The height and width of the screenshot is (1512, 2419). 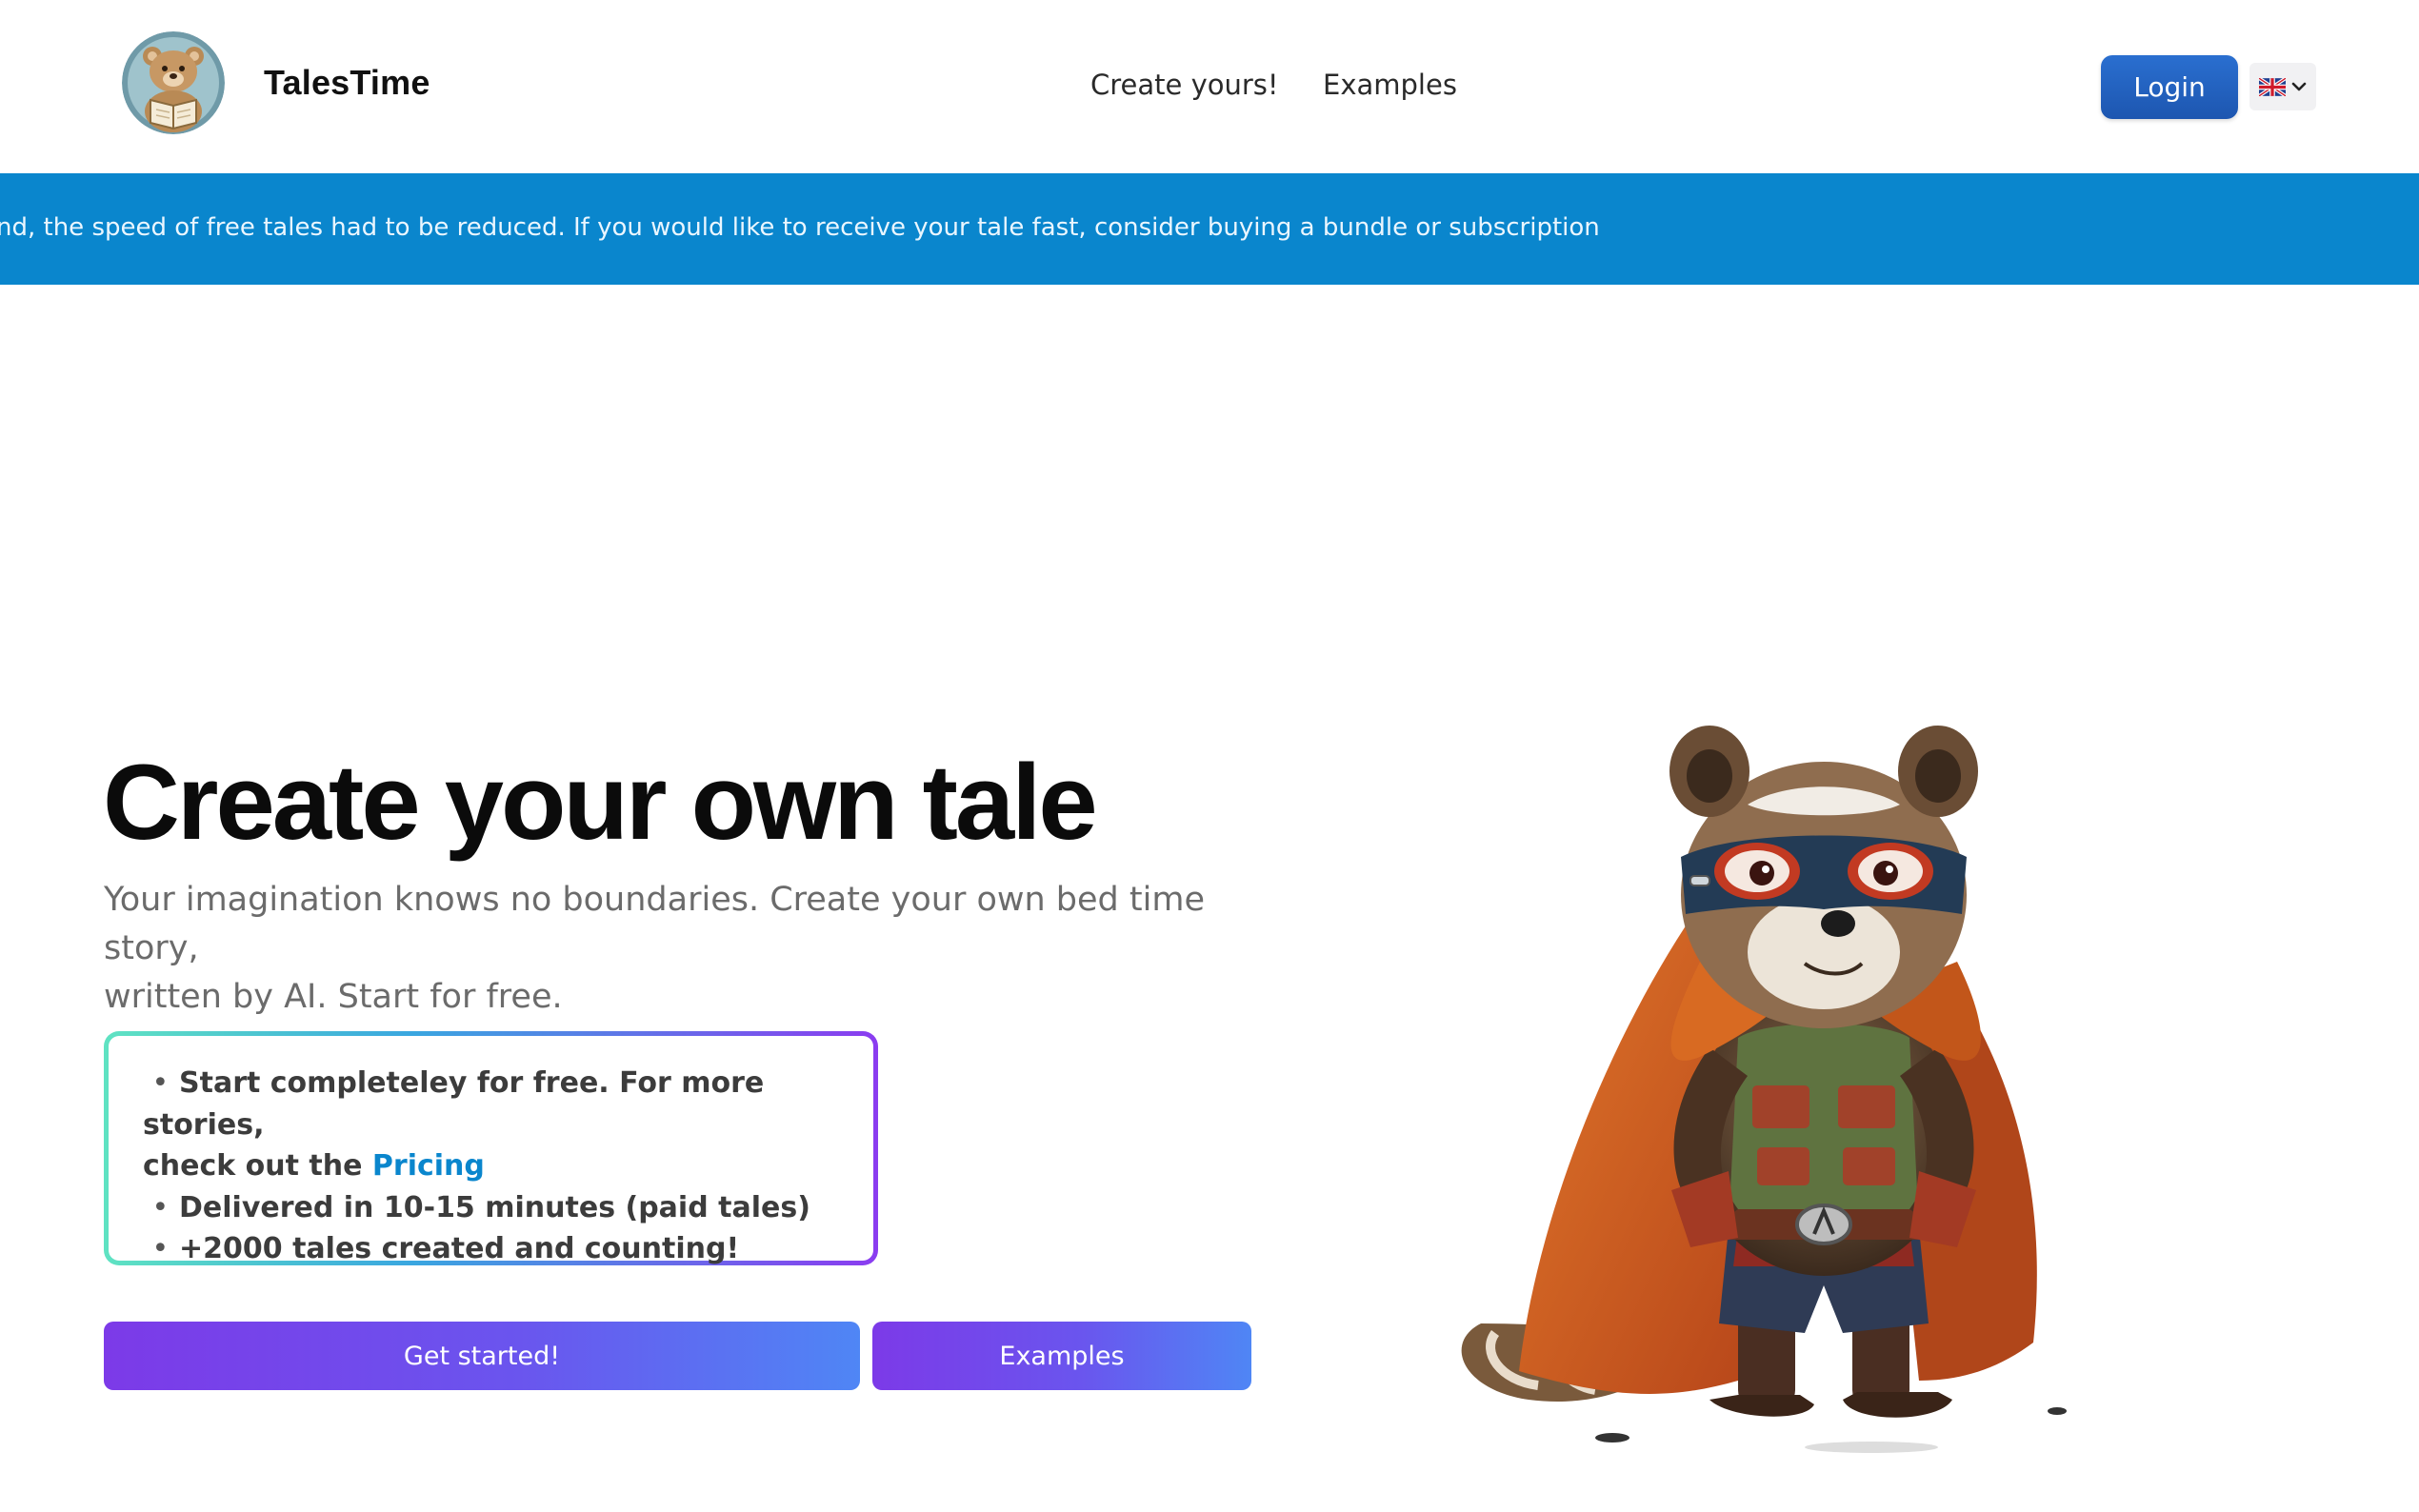 What do you see at coordinates (2299, 86) in the screenshot?
I see `chevron-down-icon` at bounding box center [2299, 86].